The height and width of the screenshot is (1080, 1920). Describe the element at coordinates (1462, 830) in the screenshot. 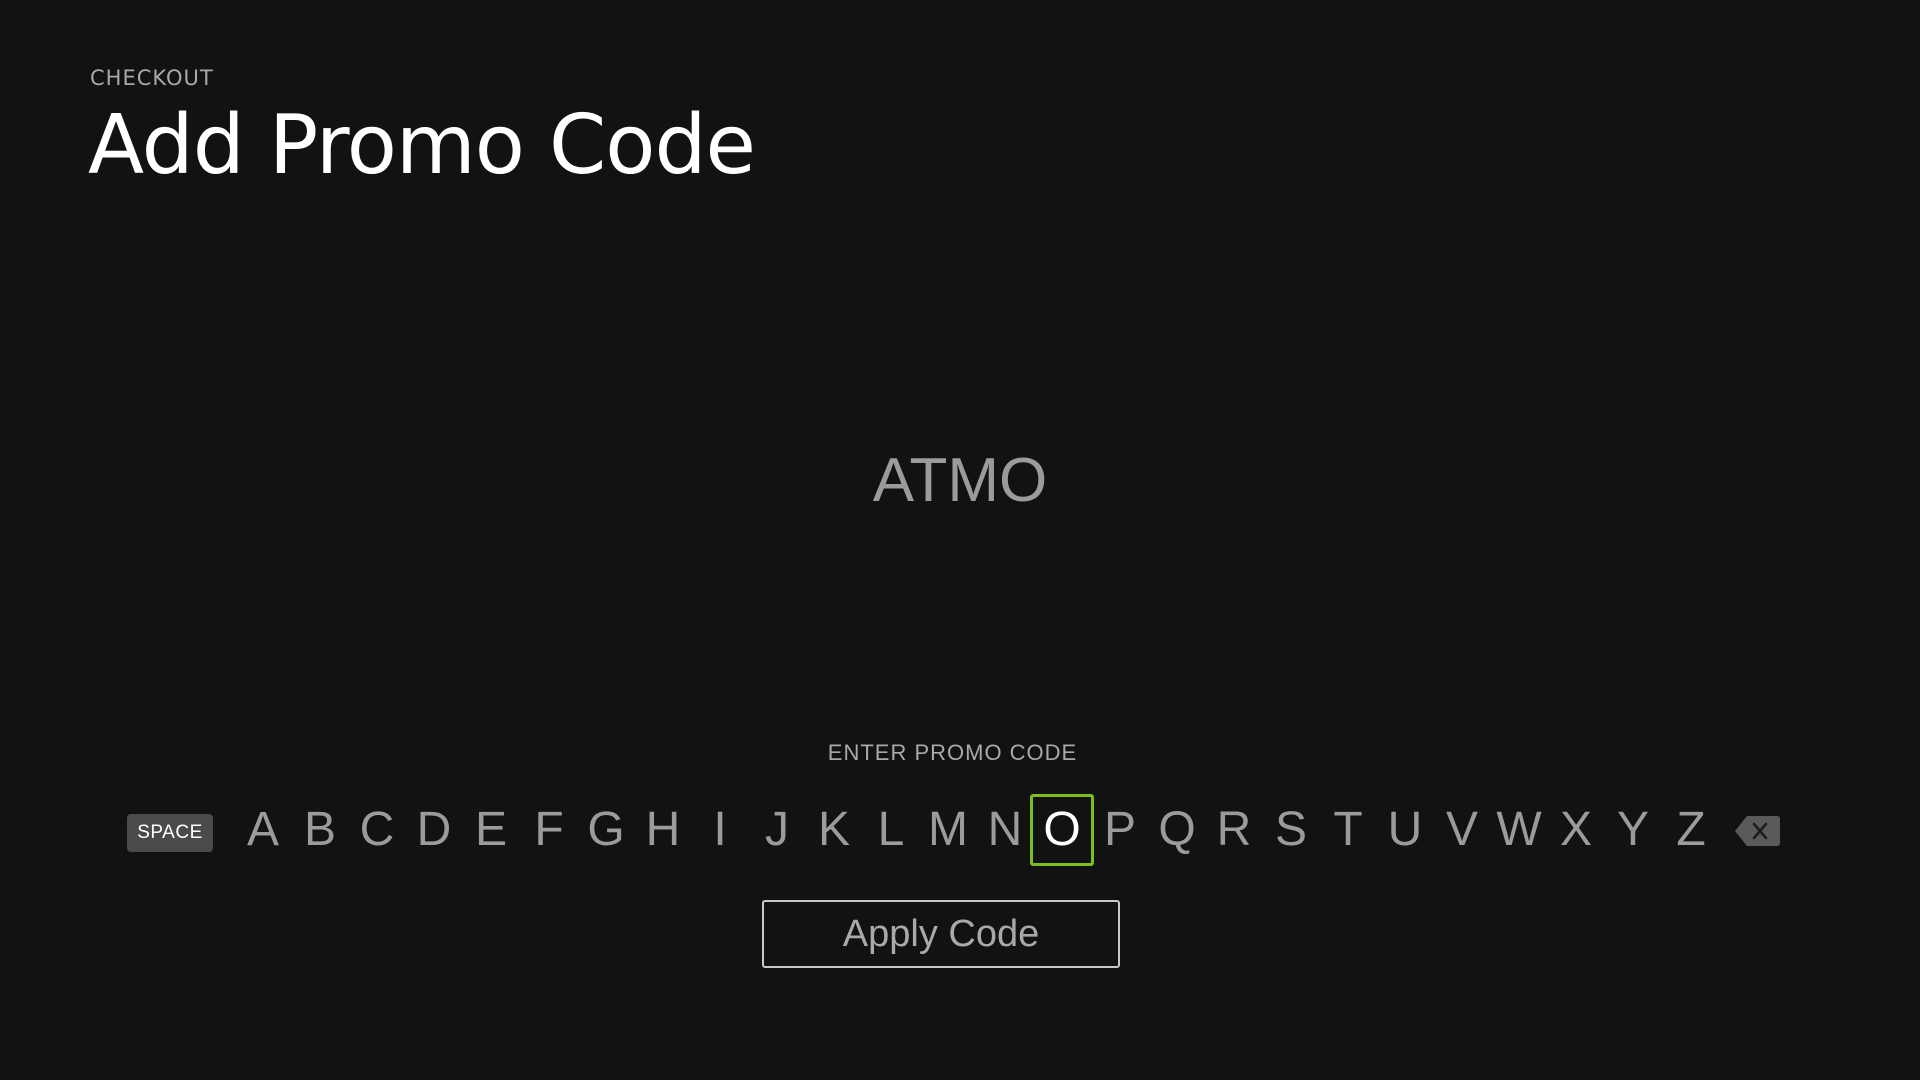

I see `key-v: V` at that location.